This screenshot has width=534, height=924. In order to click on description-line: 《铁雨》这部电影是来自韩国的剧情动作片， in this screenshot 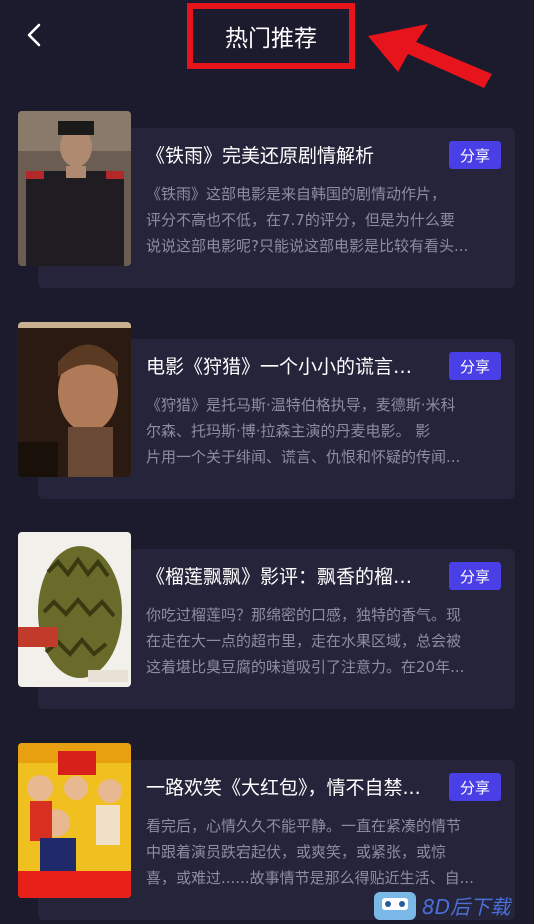, I will do `click(296, 194)`.